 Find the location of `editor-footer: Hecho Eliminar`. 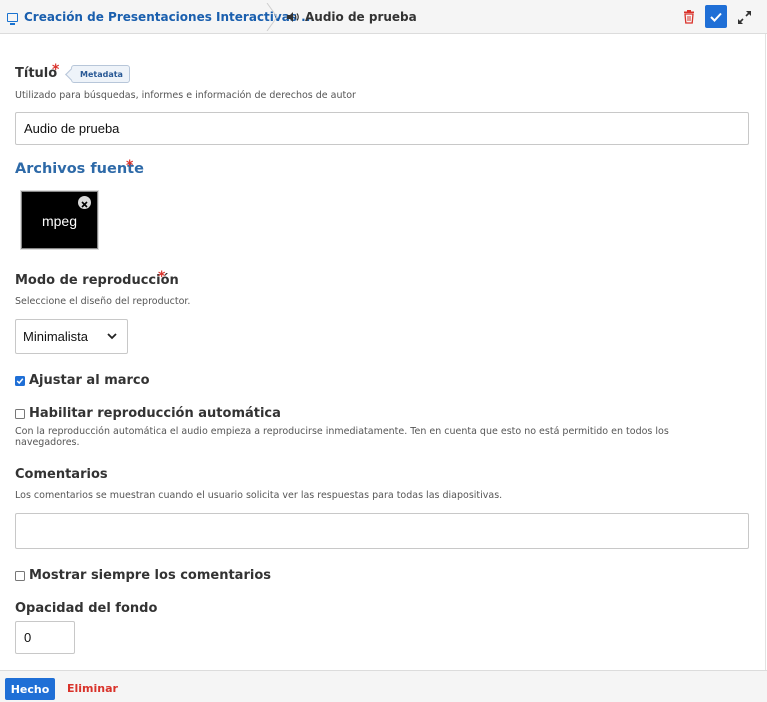

editor-footer: Hecho Eliminar is located at coordinates (383, 686).